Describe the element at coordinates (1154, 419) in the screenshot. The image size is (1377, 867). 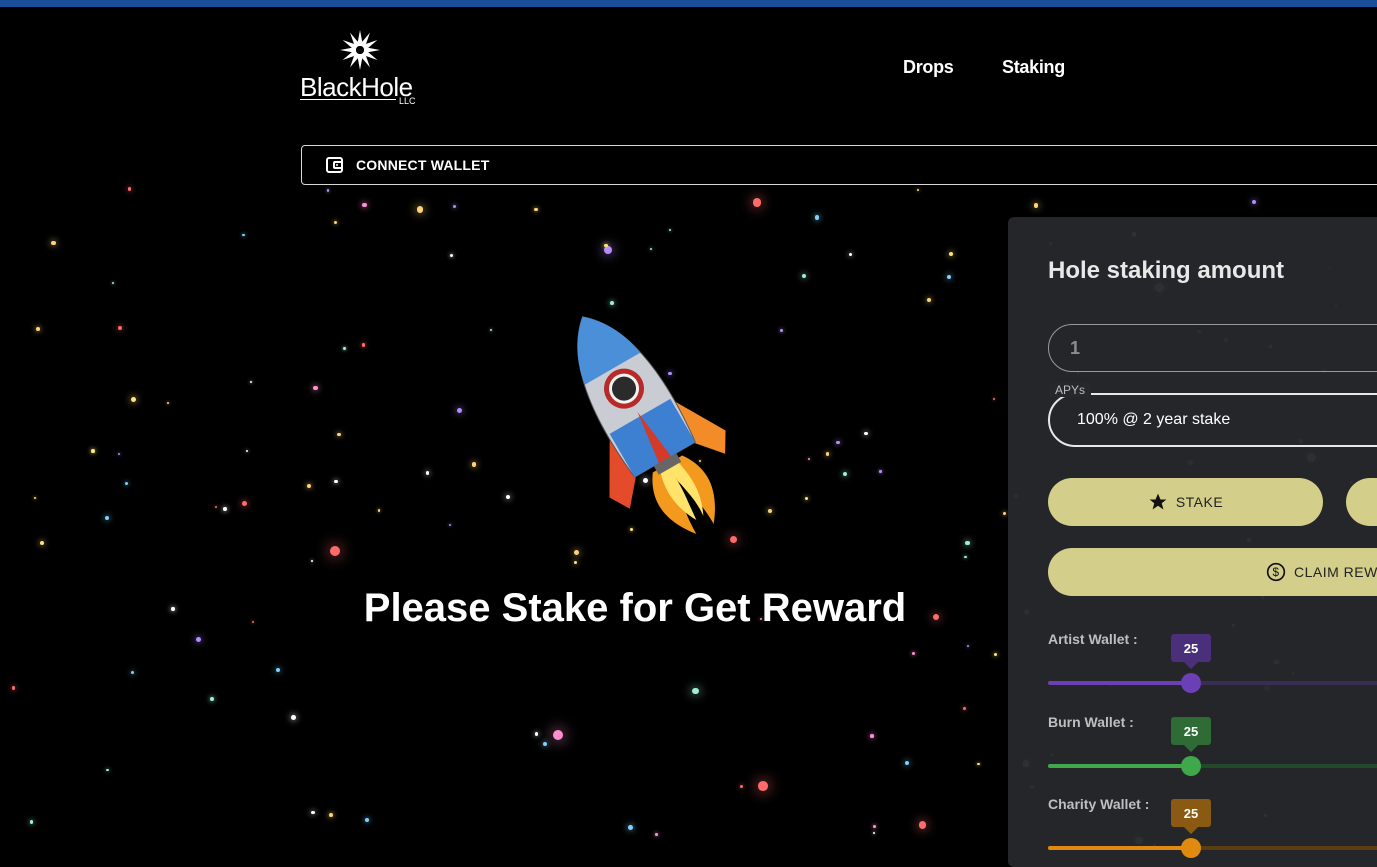
I see `apy-selected-value: 100% @ 2 year stake` at that location.